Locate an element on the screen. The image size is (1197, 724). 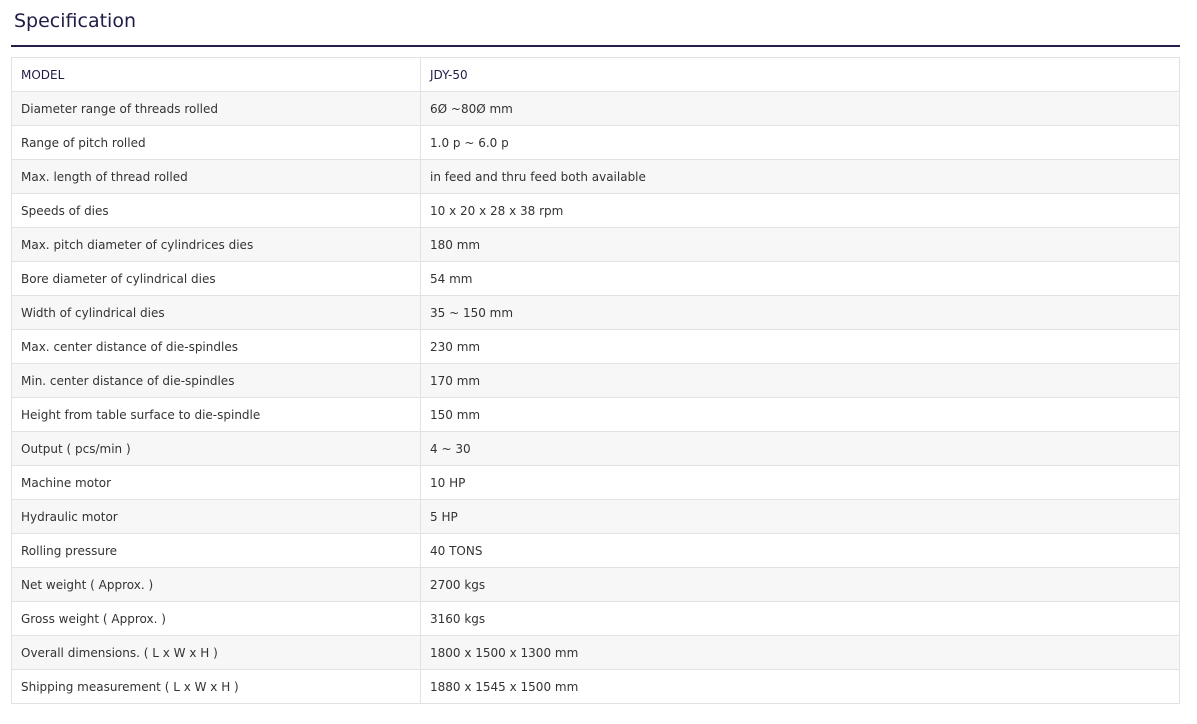
spec-label: Max. pitch diameter of cylindrices dies is located at coordinates (216, 244).